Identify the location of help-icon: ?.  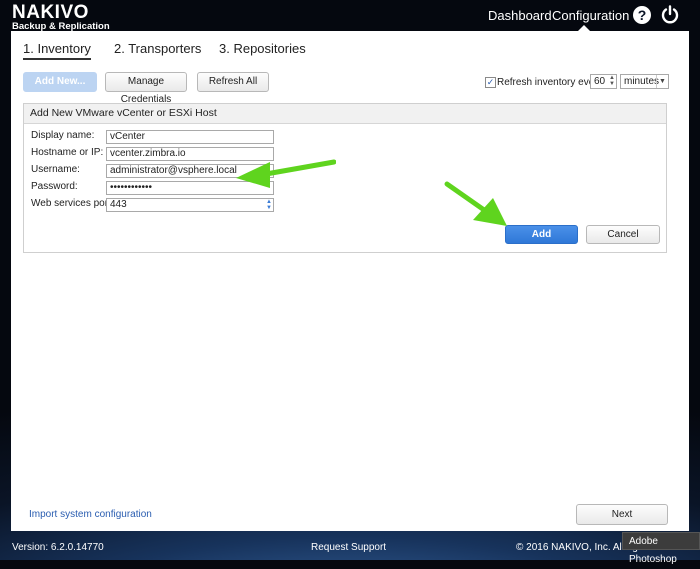
(642, 15).